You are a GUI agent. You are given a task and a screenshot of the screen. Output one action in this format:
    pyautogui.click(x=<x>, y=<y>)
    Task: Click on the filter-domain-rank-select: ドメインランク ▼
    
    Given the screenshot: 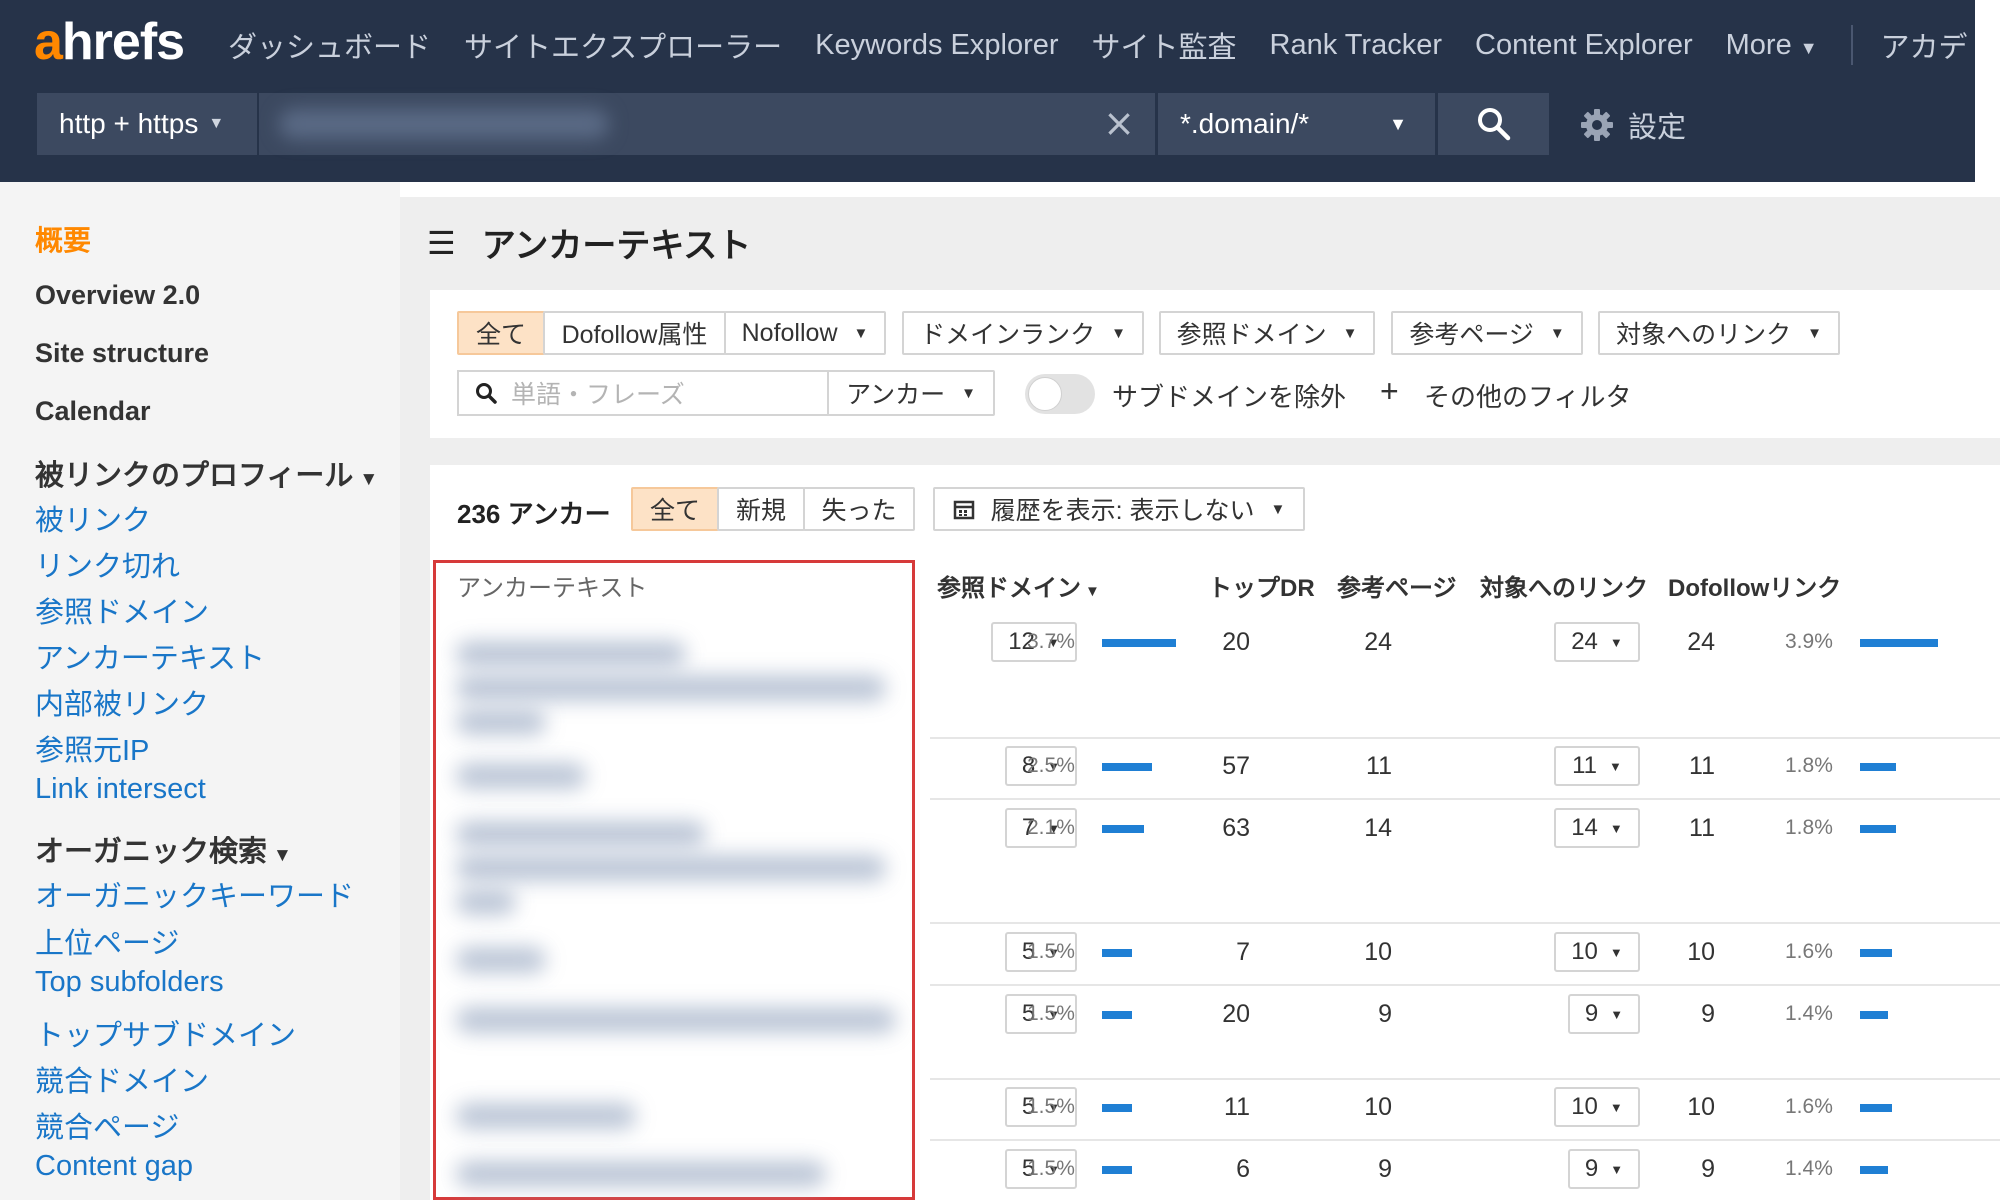 What is the action you would take?
    pyautogui.click(x=1023, y=333)
    